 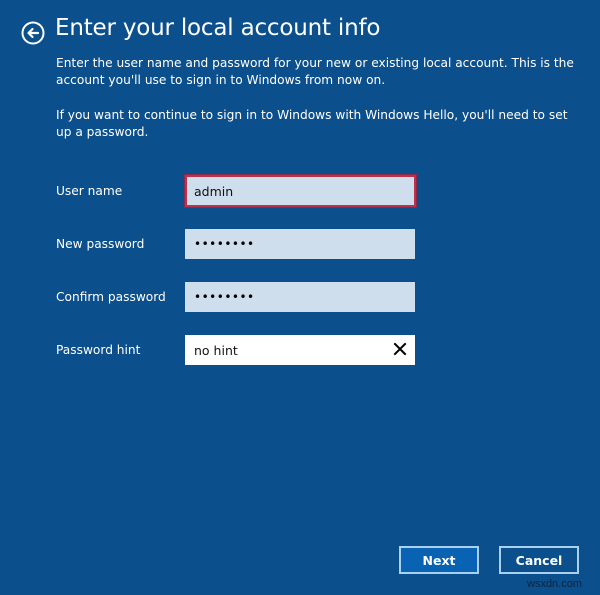 I want to click on password-hint-field: no hint, so click(x=300, y=350).